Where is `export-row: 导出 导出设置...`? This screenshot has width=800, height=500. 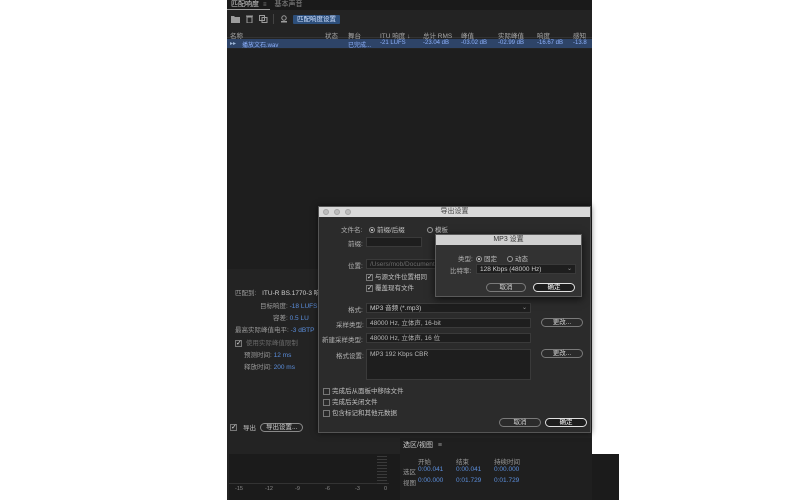
export-row: 导出 导出设置... is located at coordinates (267, 427).